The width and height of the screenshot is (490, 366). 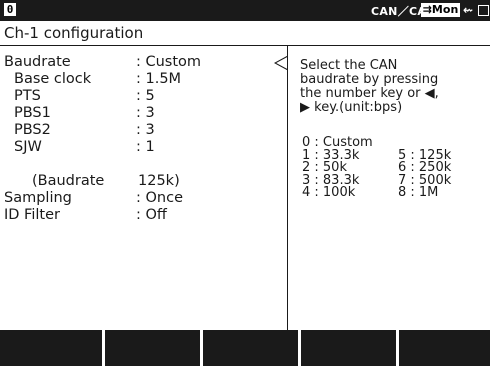 What do you see at coordinates (74, 33) in the screenshot?
I see `page-title: Ch-1 configuration` at bounding box center [74, 33].